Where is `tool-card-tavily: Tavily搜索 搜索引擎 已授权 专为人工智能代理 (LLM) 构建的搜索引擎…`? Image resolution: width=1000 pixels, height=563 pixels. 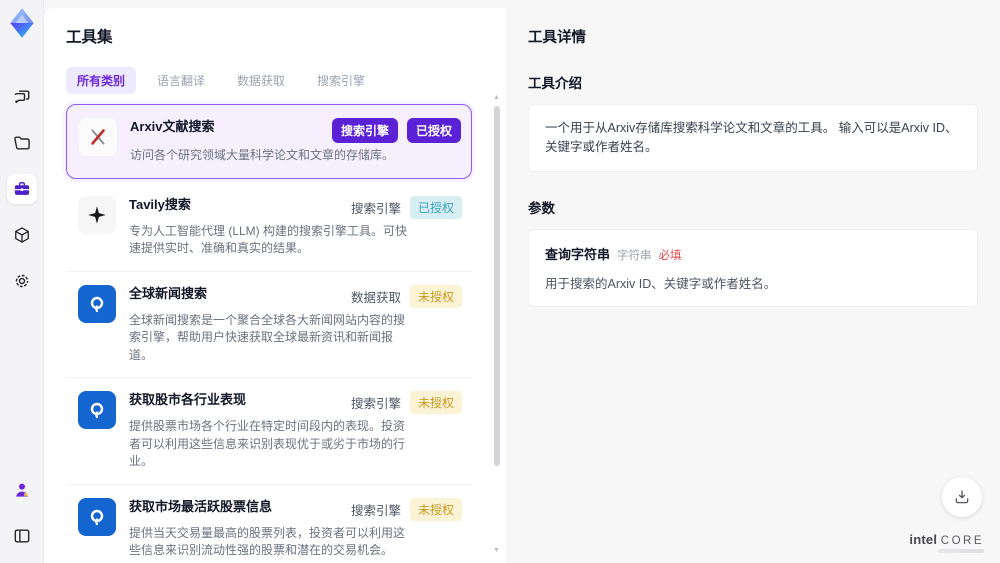
tool-card-tavily: Tavily搜索 搜索引擎 已授权 专为人工智能代理 (LLM) 构建的搜索引擎… is located at coordinates (269, 227).